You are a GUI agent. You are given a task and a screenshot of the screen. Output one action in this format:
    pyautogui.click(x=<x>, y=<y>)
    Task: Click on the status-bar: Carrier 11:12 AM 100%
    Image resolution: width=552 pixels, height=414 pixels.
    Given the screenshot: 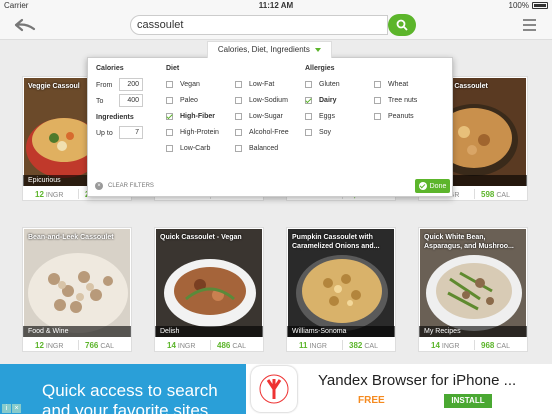 What is the action you would take?
    pyautogui.click(x=276, y=6)
    